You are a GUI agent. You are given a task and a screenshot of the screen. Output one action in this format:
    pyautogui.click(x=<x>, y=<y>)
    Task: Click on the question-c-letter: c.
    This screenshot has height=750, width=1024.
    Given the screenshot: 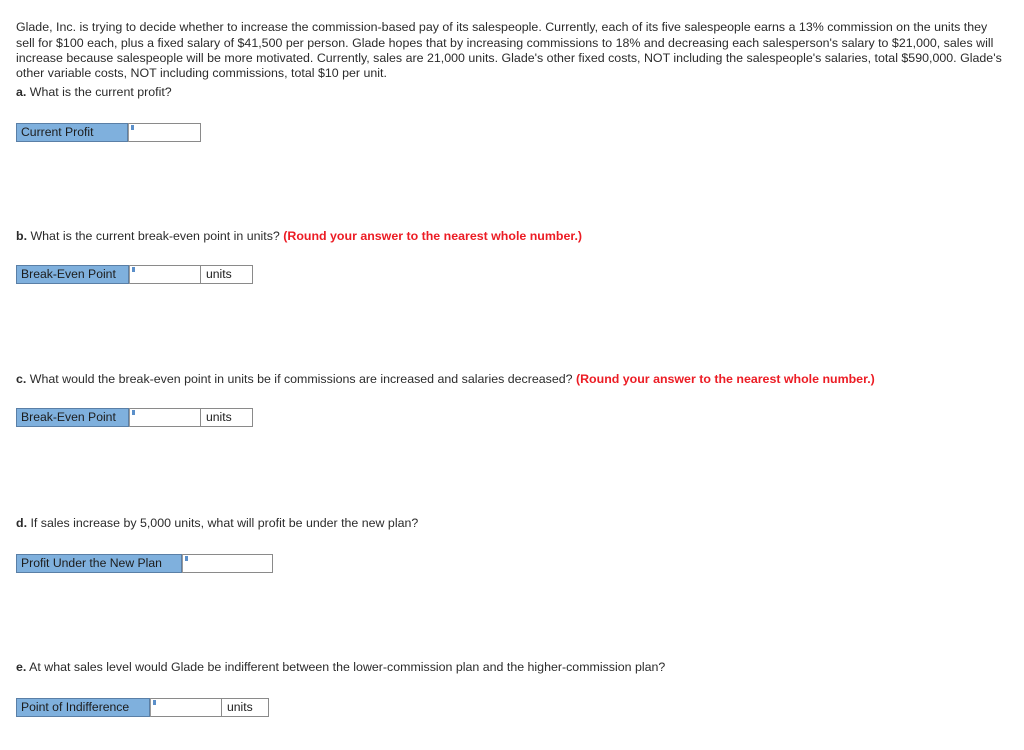 What is the action you would take?
    pyautogui.click(x=21, y=379)
    